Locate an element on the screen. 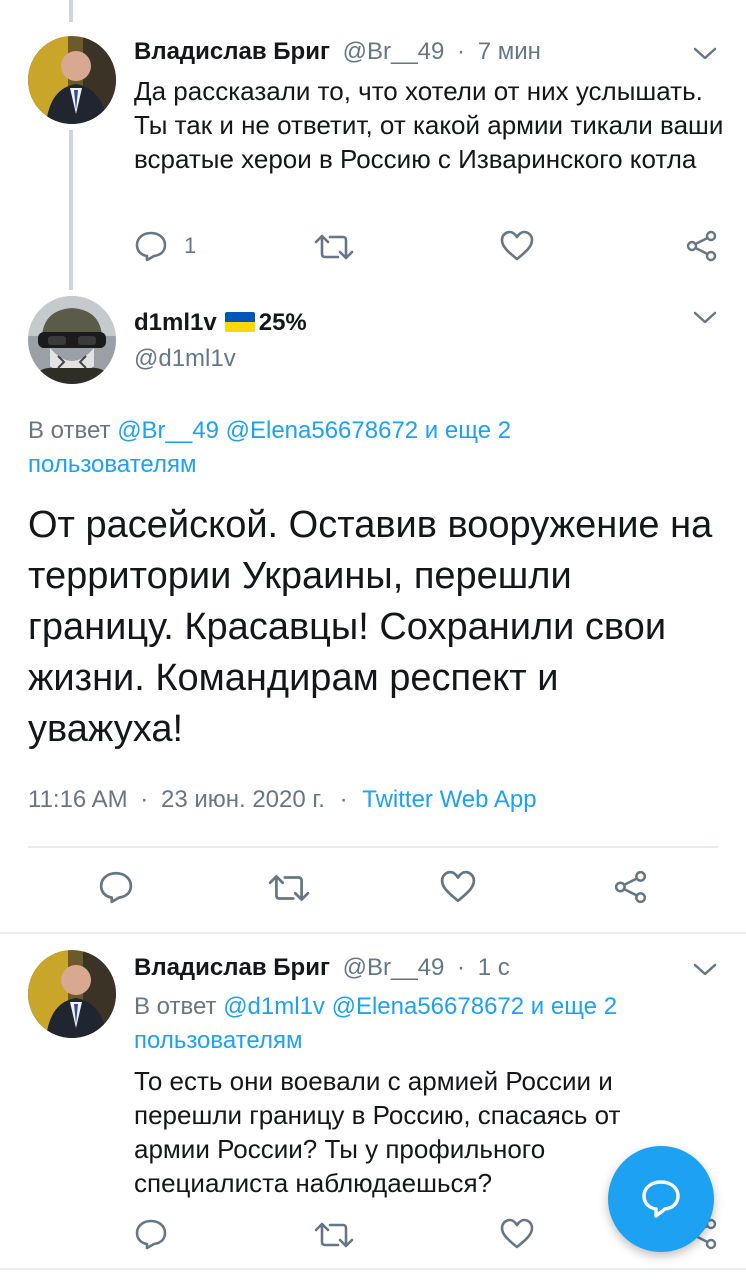 Image resolution: width=746 pixels, height=1280 pixels. author-name: d1ml1v is located at coordinates (175, 322).